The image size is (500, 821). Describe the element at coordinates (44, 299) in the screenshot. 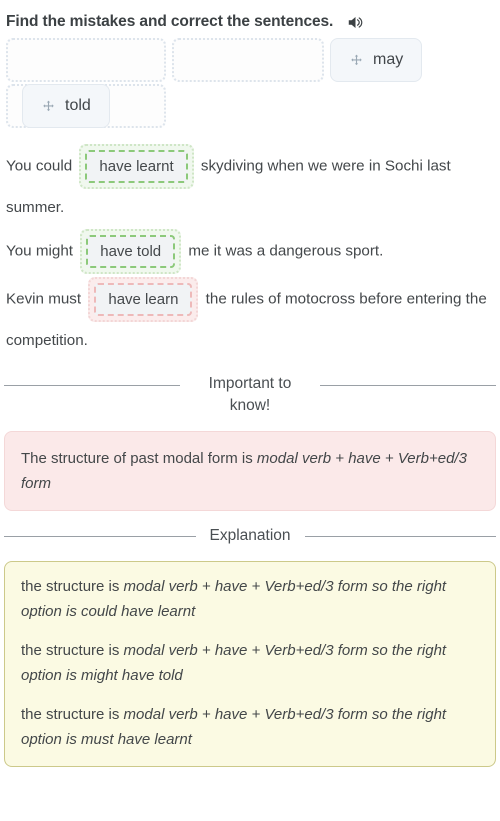

I see `sentence-before: Kevin must` at that location.